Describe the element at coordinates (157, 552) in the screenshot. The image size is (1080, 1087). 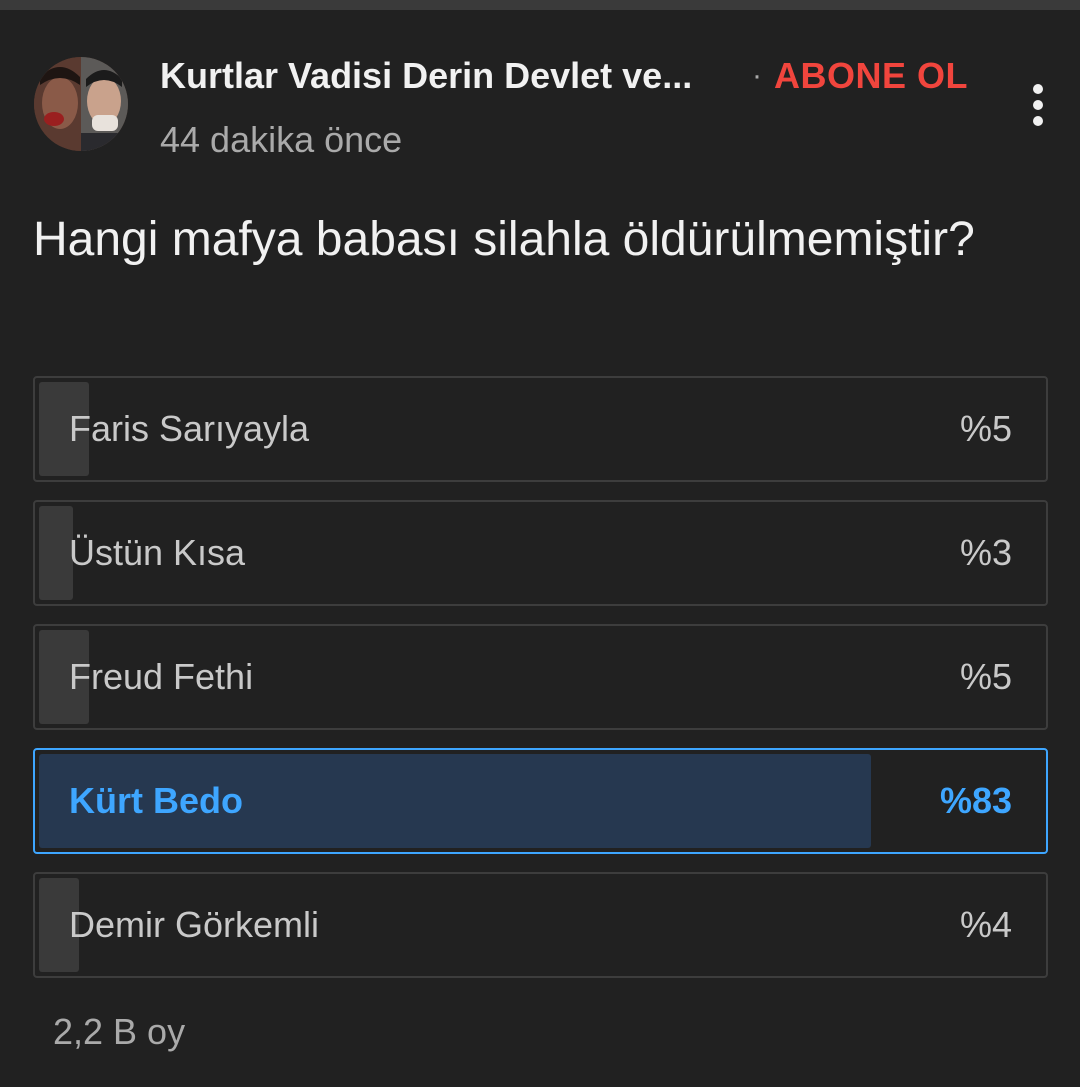
I see `option-label: Üstün Kısa` at that location.